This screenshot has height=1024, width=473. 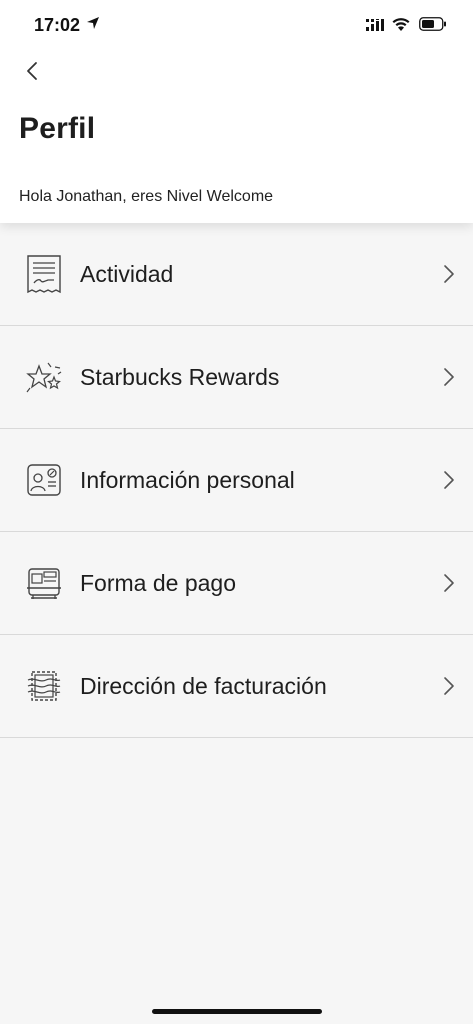 I want to click on greeting-text: Hola Jonathan, eres Nivel Welcome, so click(x=146, y=196).